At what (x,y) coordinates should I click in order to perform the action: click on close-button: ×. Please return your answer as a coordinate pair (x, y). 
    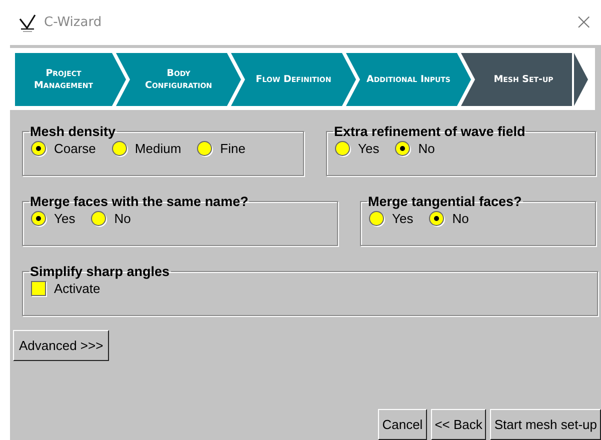
    Looking at the image, I should click on (583, 22).